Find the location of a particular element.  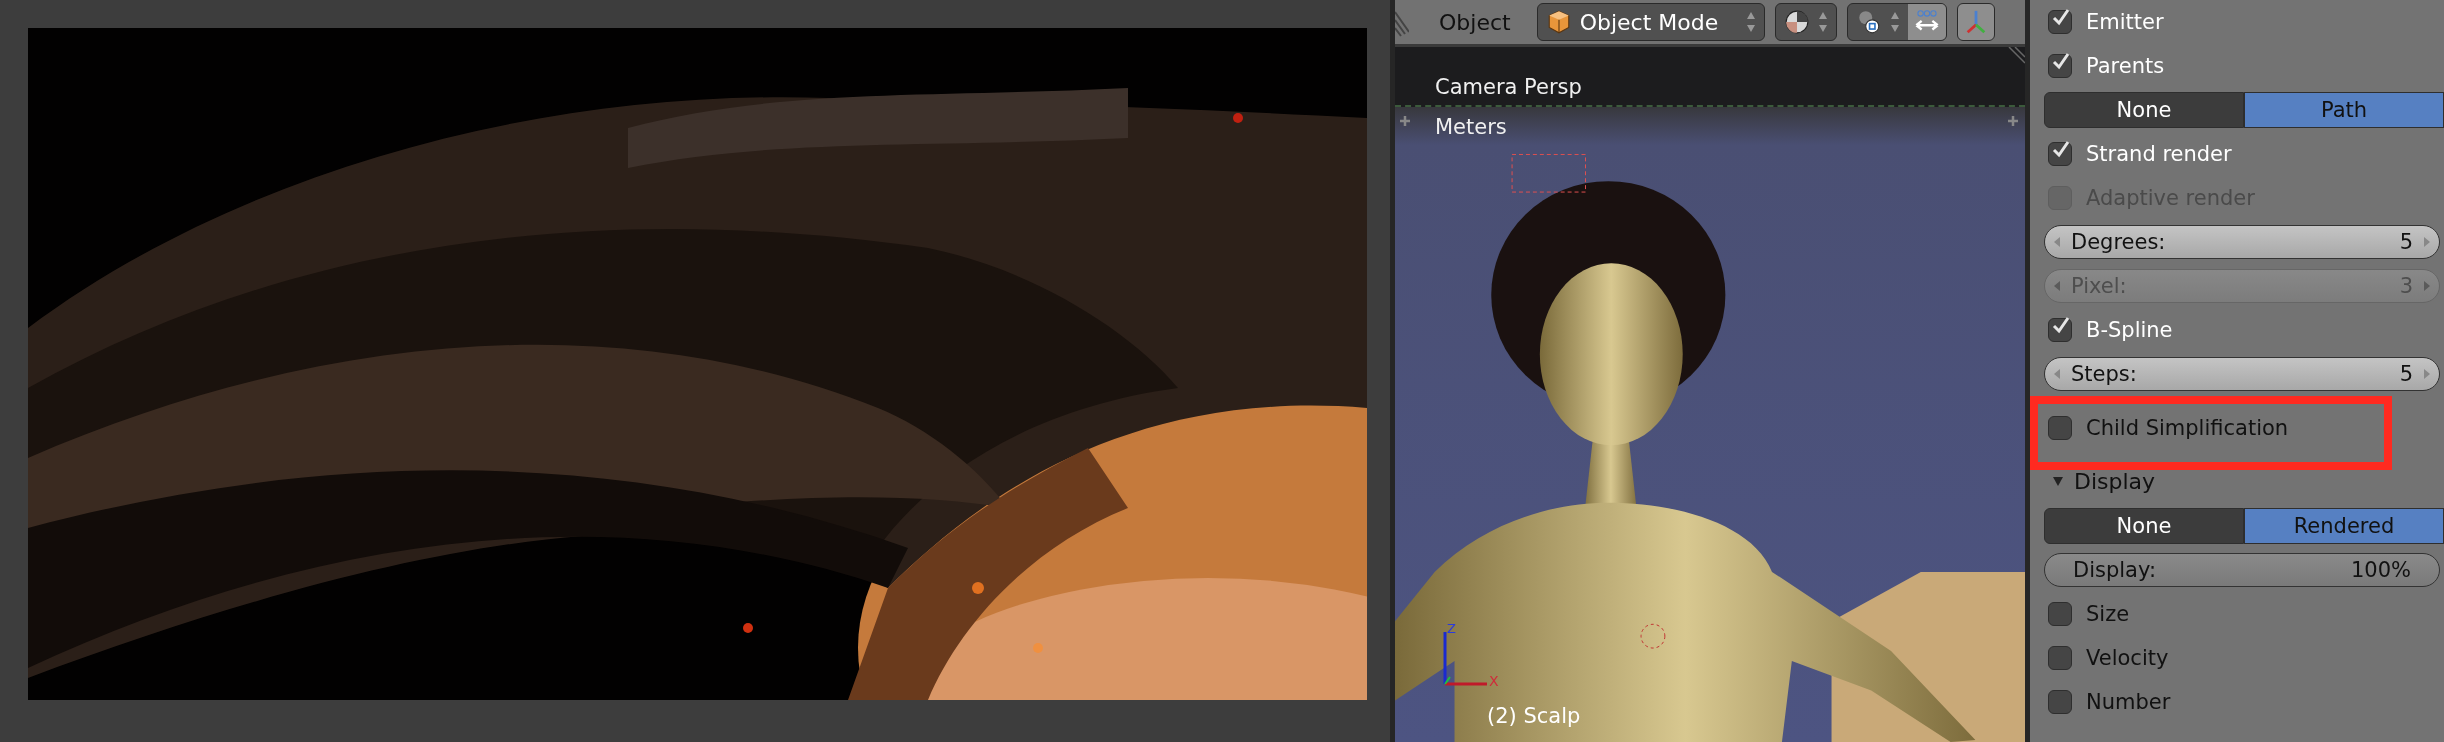

axis-gizmo-drawing: Z X is located at coordinates (1470, 657).